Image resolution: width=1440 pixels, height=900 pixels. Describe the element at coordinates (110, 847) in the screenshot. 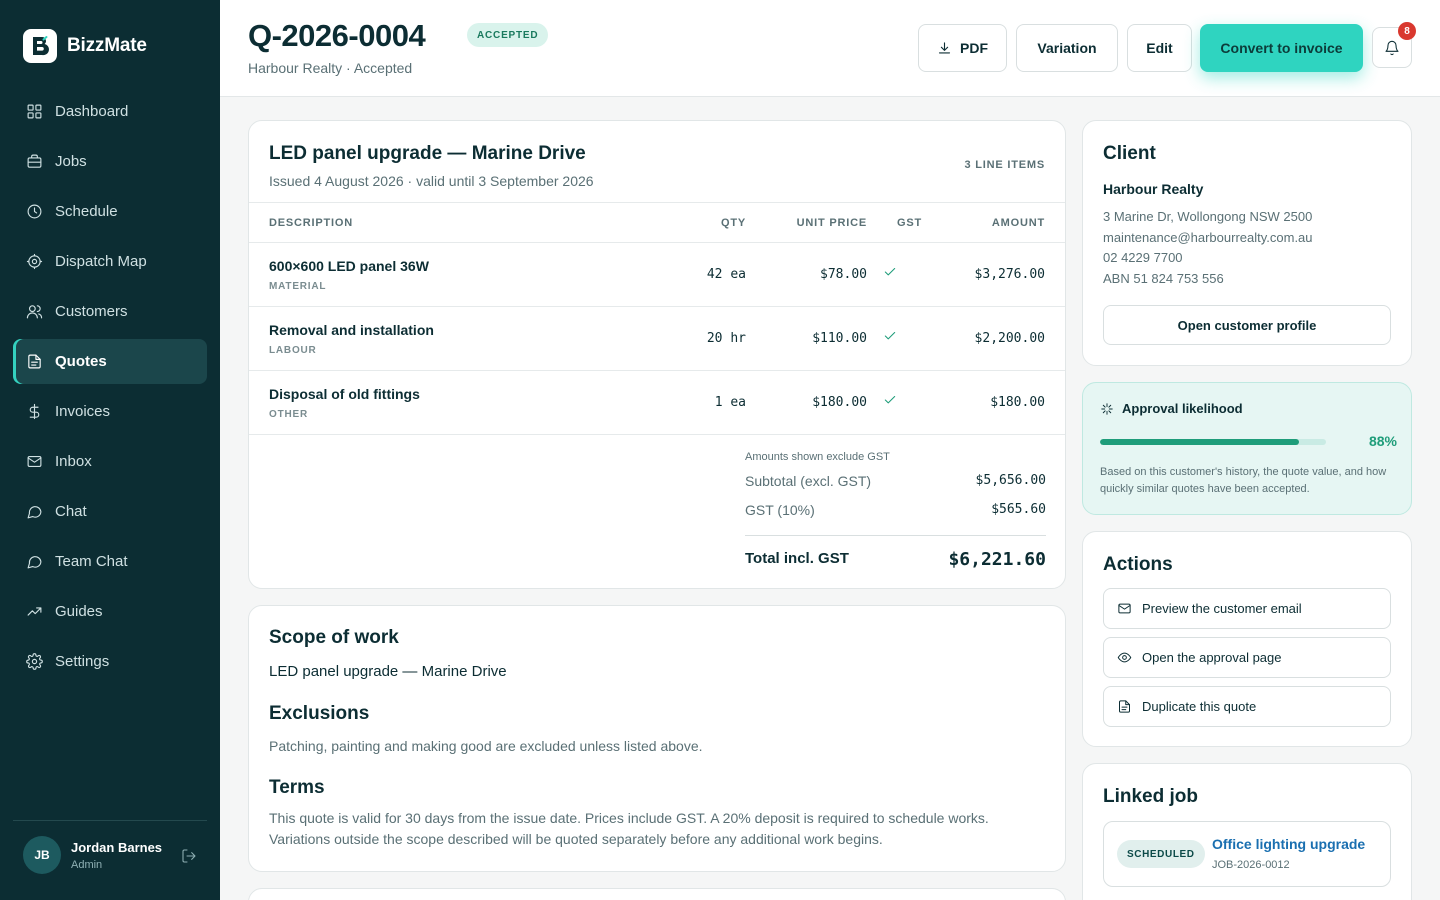

I see `user-panel: JB Jordan Barnes Admin` at that location.